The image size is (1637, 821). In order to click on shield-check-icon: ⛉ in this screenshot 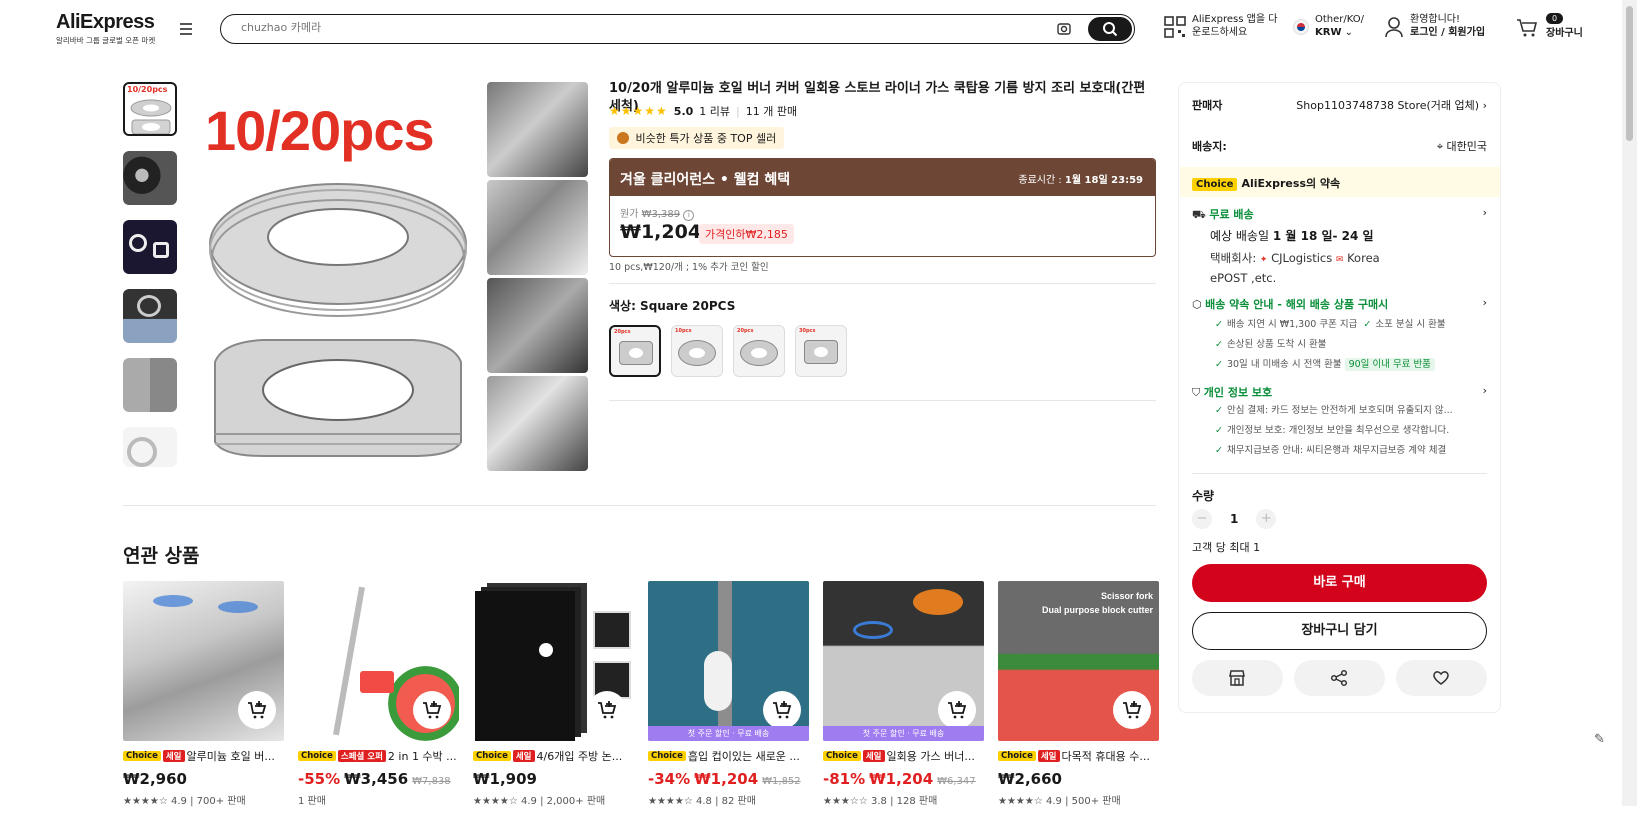, I will do `click(1196, 392)`.